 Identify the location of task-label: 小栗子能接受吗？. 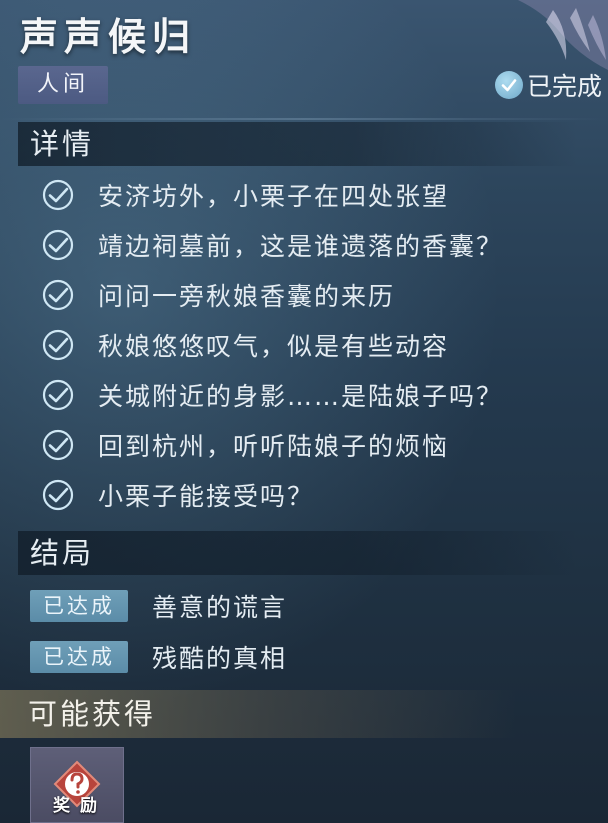
(206, 496).